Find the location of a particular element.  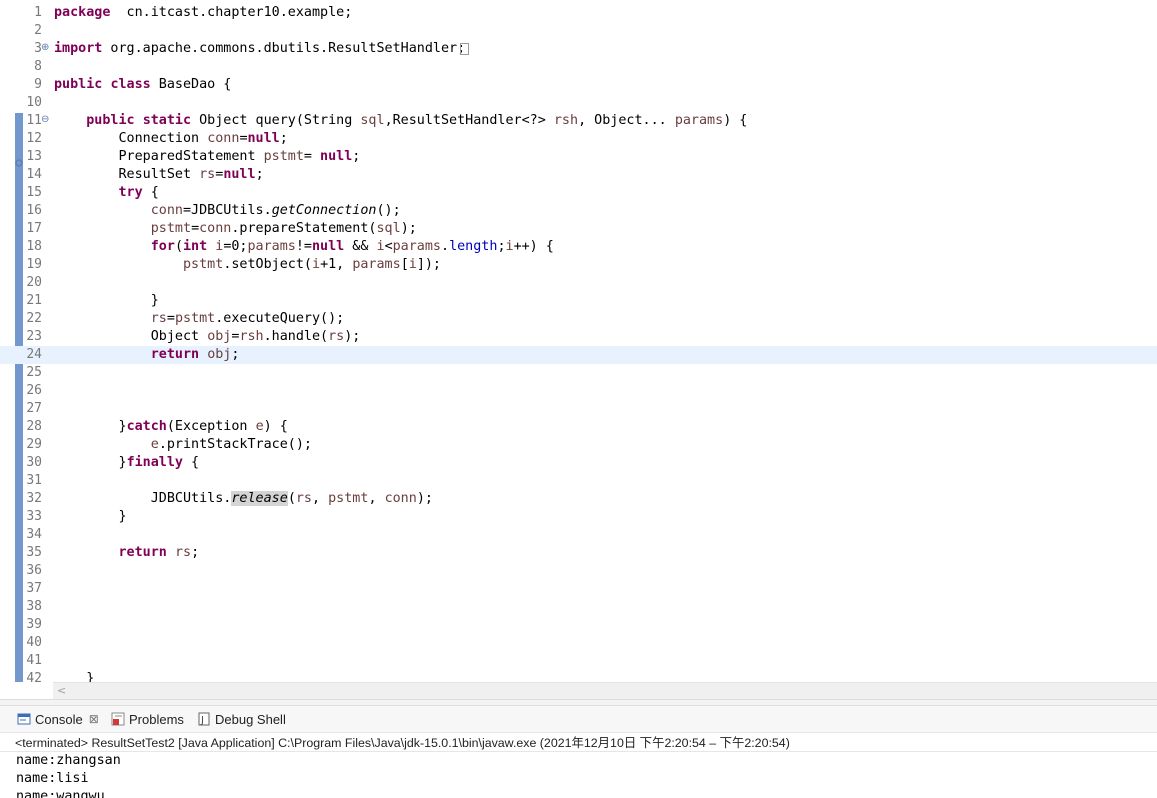

line-number: 28 is located at coordinates (34, 426).